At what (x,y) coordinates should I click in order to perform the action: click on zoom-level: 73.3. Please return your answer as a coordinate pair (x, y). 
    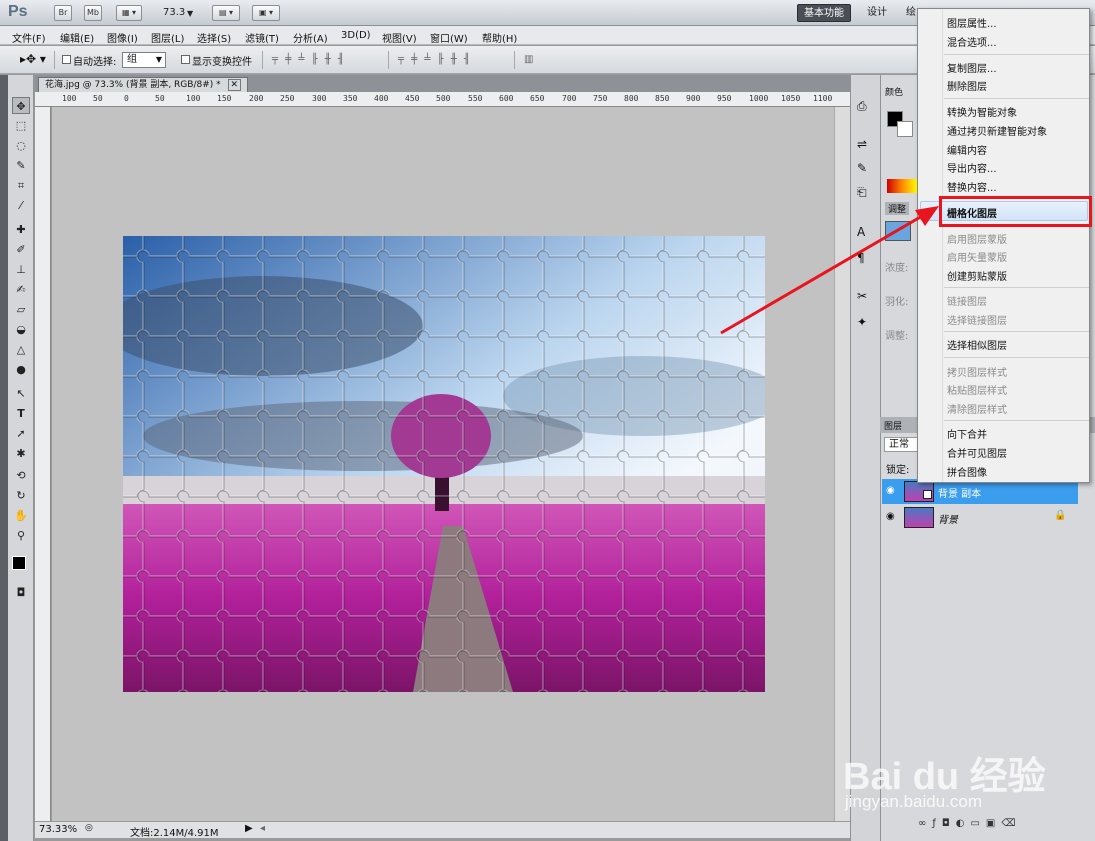
    Looking at the image, I should click on (174, 12).